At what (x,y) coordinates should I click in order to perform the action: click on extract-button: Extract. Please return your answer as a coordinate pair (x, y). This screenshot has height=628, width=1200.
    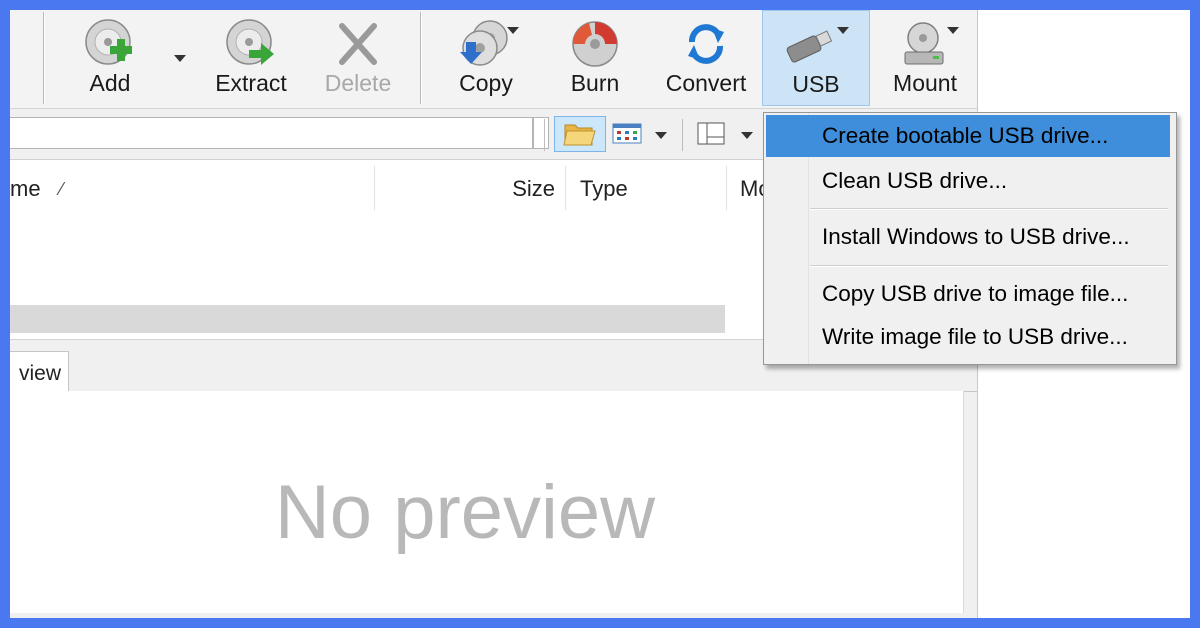
    Looking at the image, I should click on (251, 58).